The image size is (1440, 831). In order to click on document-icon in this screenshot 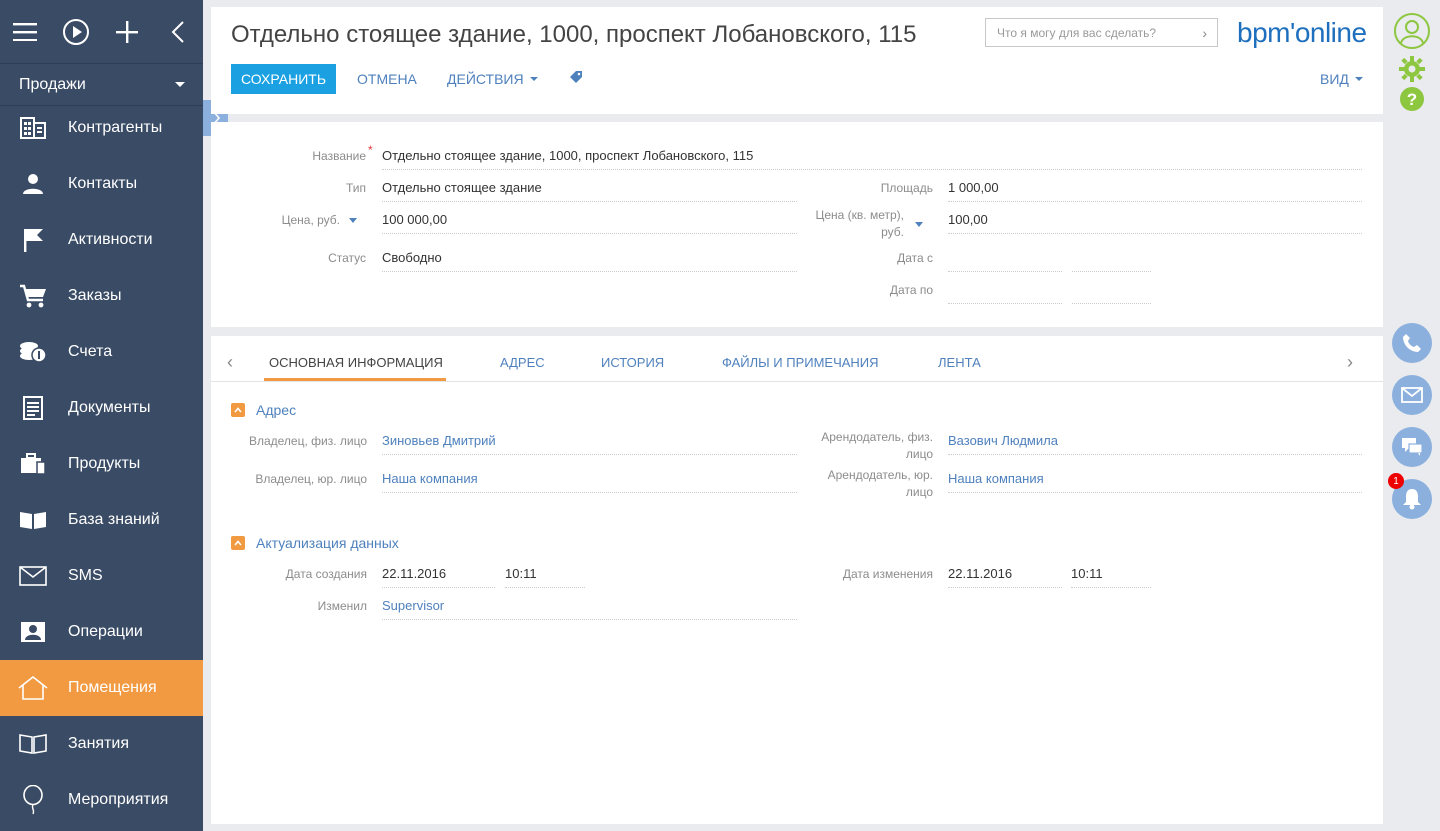, I will do `click(34, 408)`.